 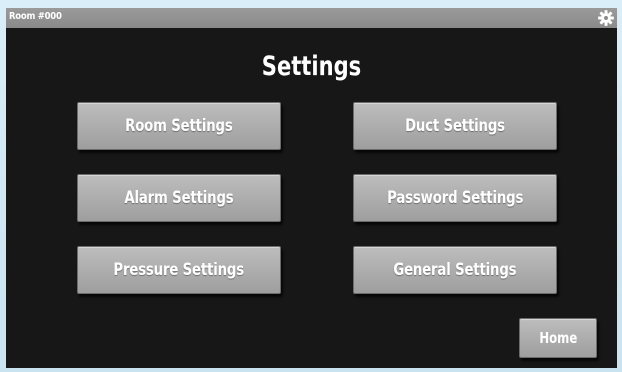 What do you see at coordinates (311, 66) in the screenshot?
I see `page-title: Settings` at bounding box center [311, 66].